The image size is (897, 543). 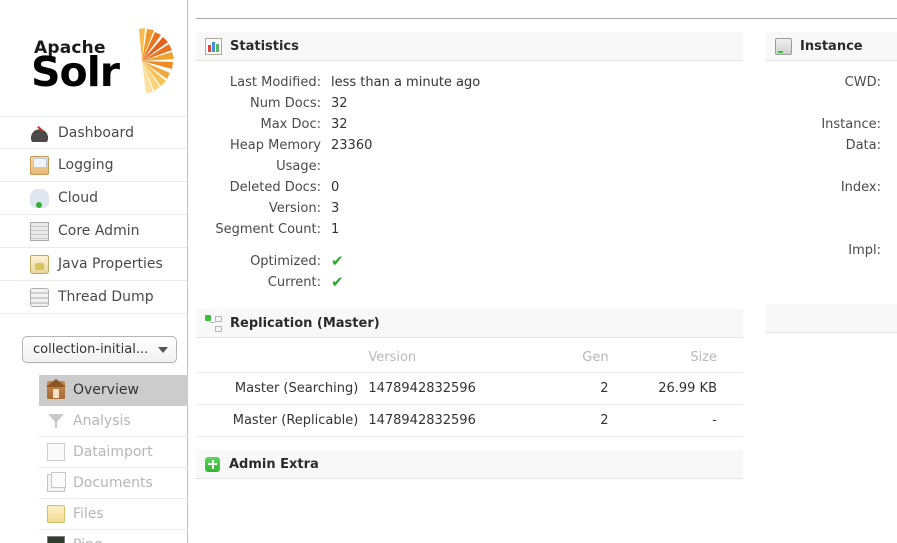 I want to click on dashboard-icon, so click(x=39, y=132).